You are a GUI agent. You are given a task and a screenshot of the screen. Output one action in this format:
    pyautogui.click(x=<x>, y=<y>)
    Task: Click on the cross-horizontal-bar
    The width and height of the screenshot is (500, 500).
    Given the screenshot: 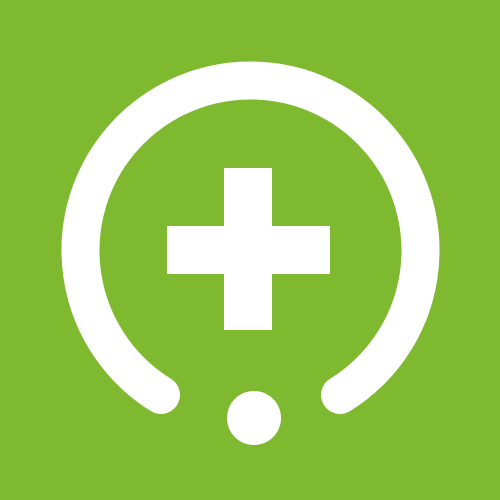 What is the action you would take?
    pyautogui.click(x=248, y=250)
    